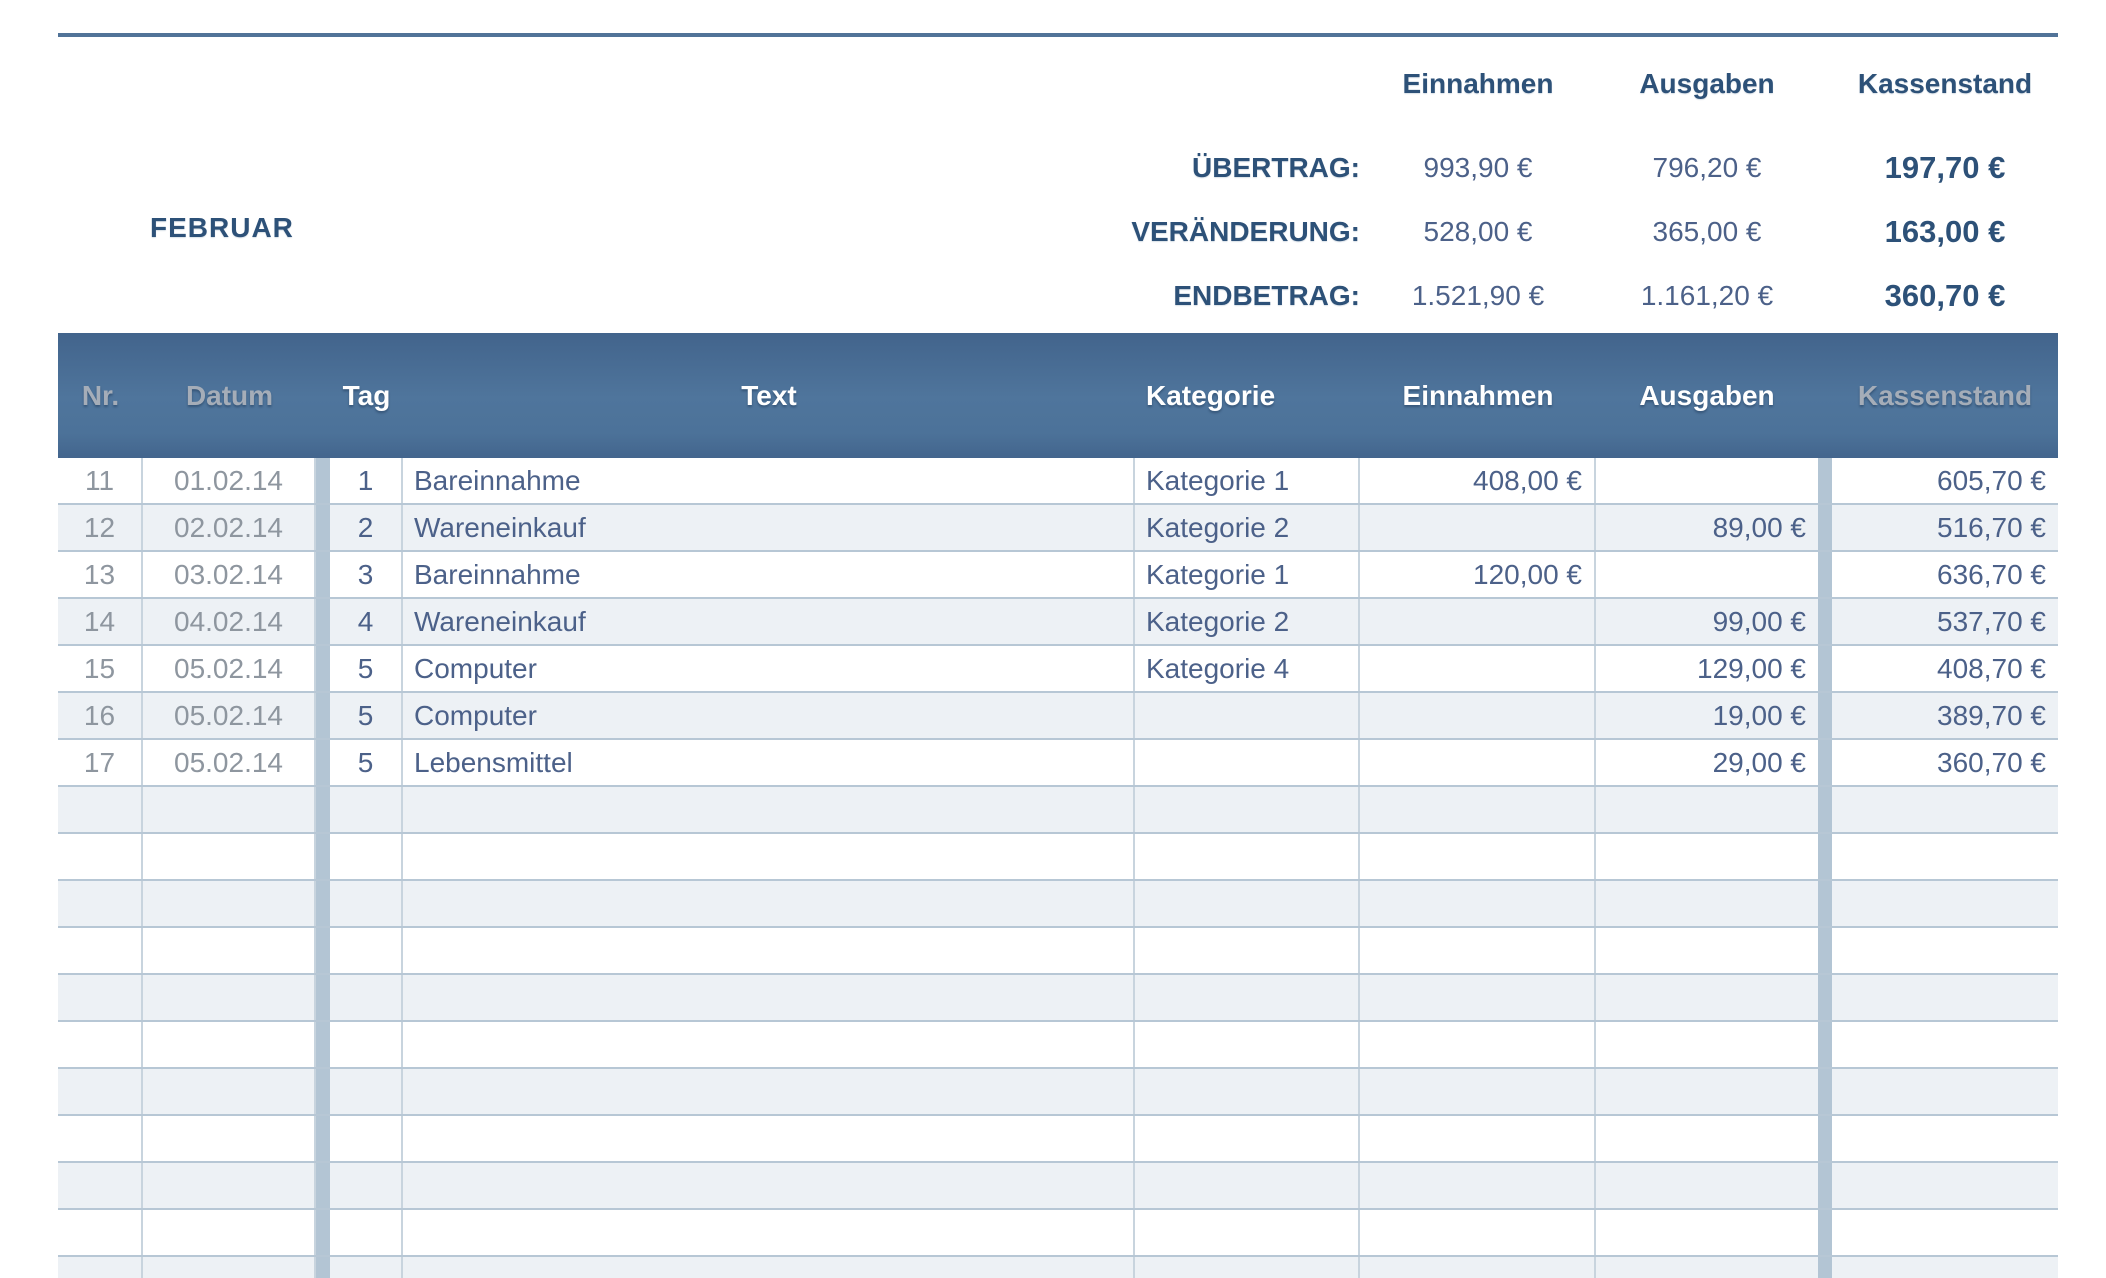  I want to click on cell-nr: 12, so click(100, 527).